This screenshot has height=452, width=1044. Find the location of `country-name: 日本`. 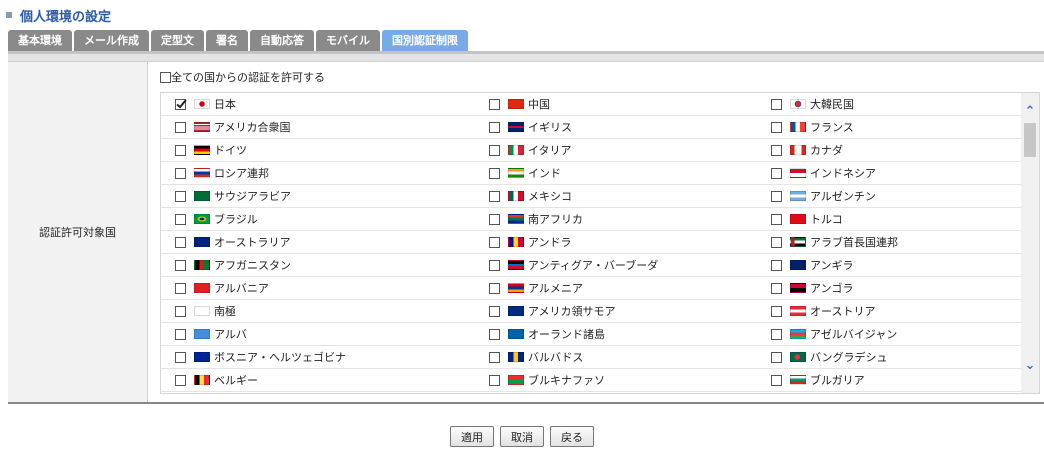

country-name: 日本 is located at coordinates (225, 104).